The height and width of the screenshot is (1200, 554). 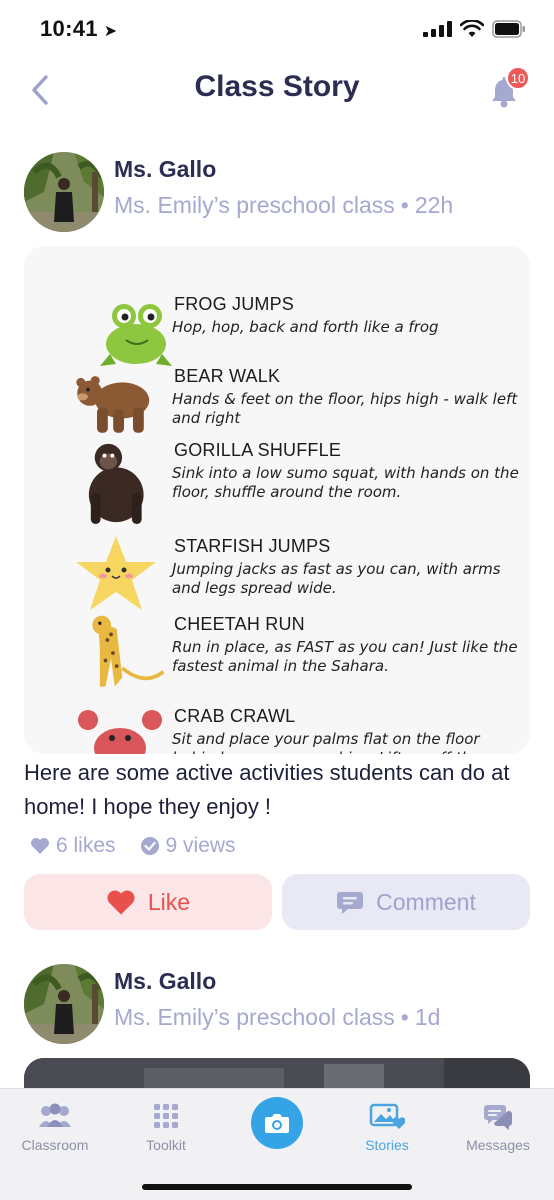 What do you see at coordinates (498, 1117) in the screenshot?
I see `messages-icon` at bounding box center [498, 1117].